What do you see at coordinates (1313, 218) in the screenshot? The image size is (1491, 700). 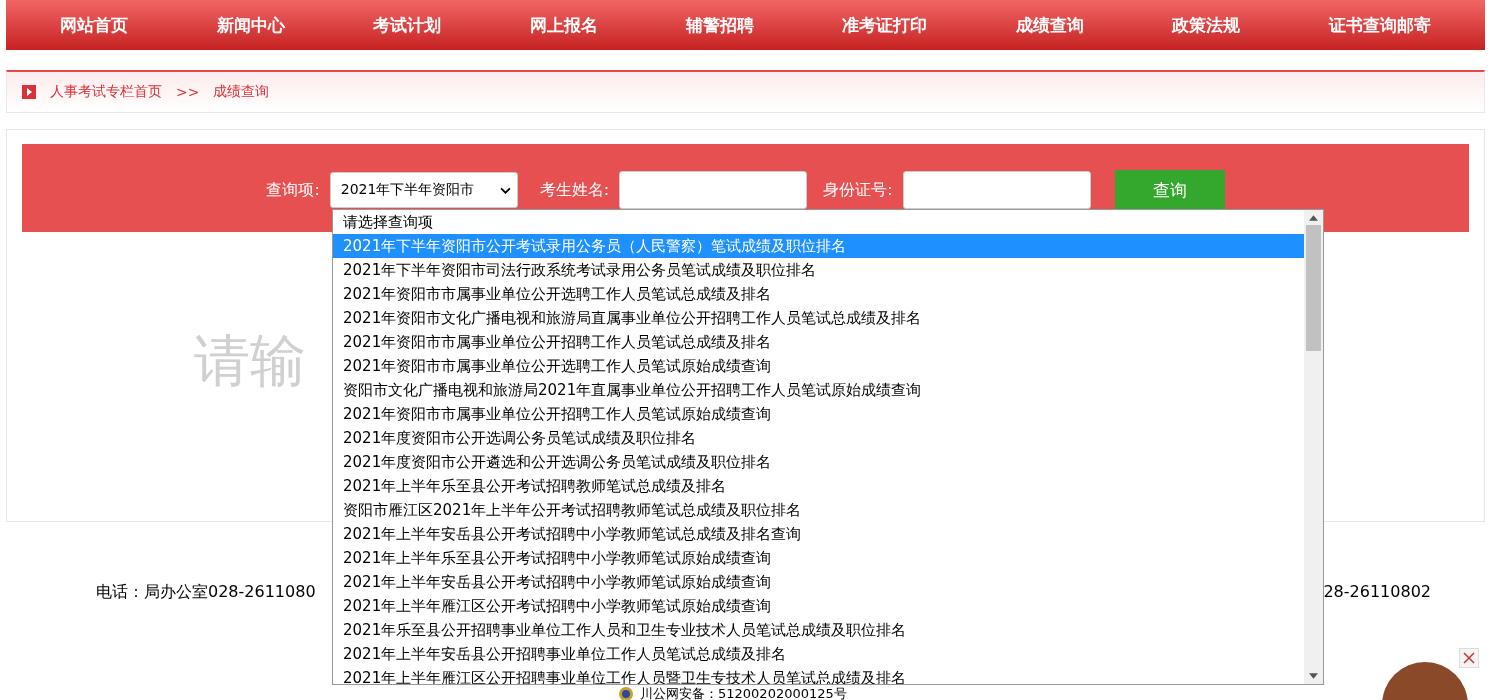 I see `scroll-up-icon` at bounding box center [1313, 218].